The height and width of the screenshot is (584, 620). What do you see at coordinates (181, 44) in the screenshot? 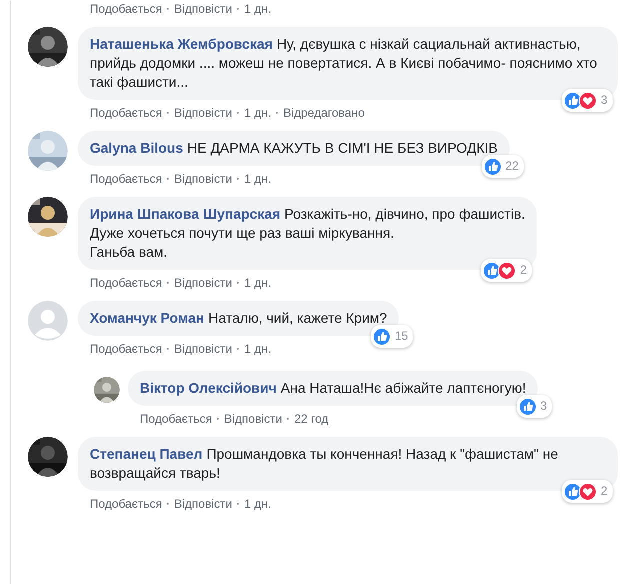
I see `author-name: Наташенька Жембровская` at bounding box center [181, 44].